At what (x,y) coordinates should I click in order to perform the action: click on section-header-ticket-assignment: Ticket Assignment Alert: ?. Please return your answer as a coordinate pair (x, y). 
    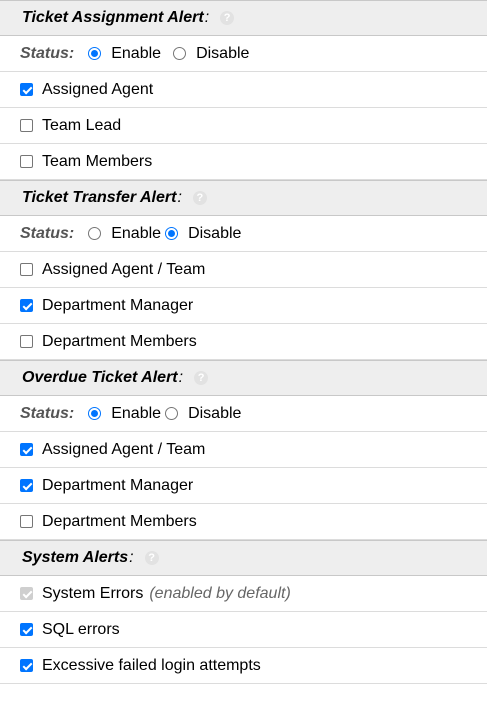
    Looking at the image, I should click on (243, 18).